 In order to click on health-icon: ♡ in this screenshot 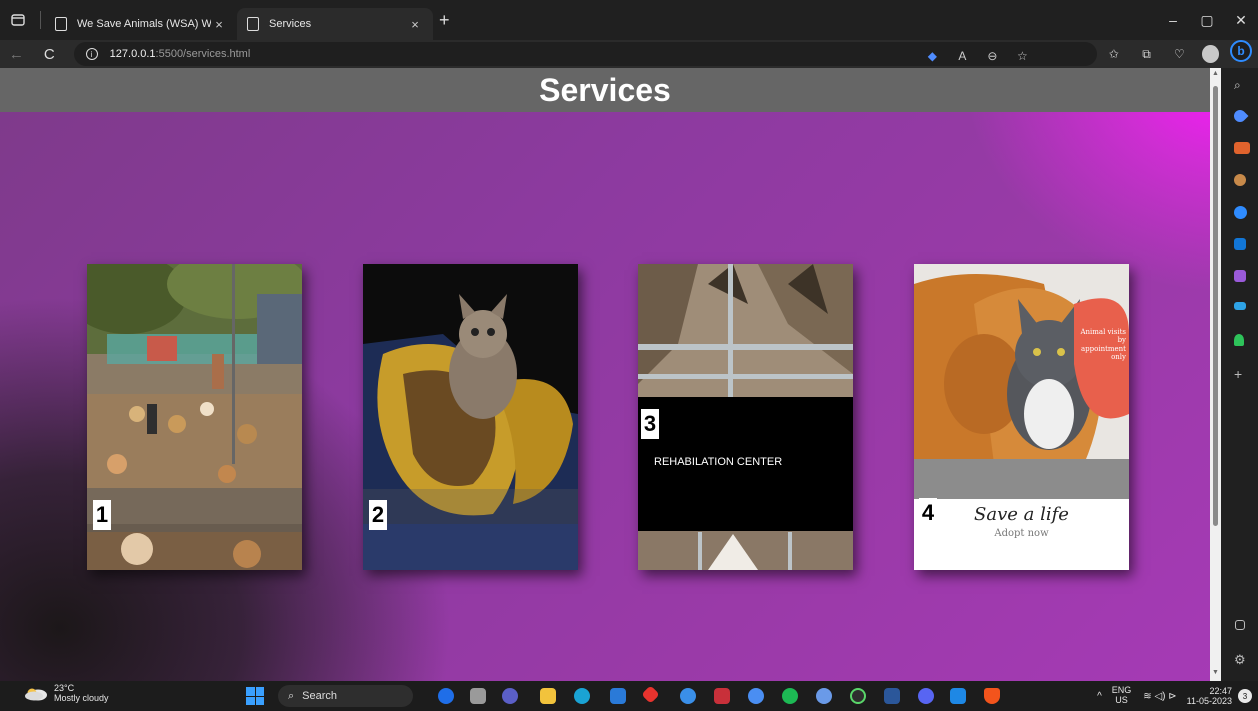, I will do `click(1179, 54)`.